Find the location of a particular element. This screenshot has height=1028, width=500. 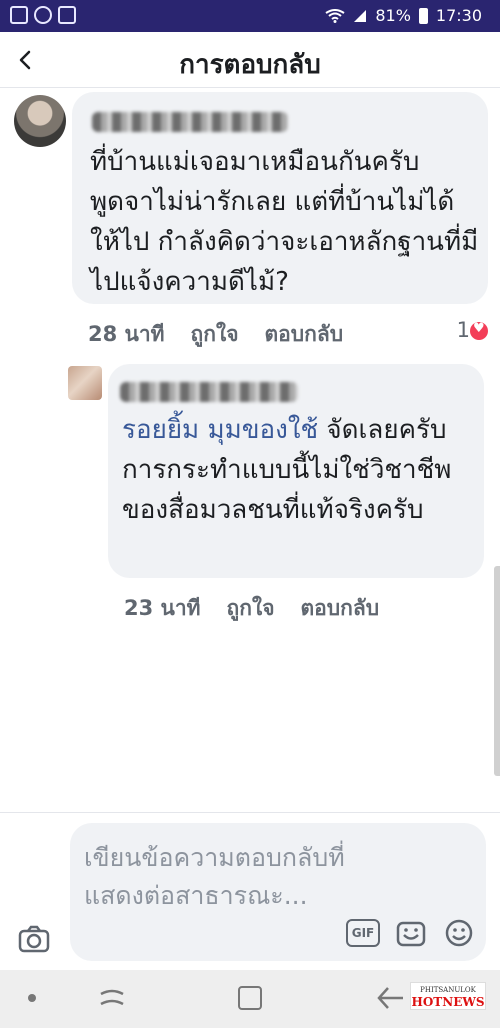

status-right: 81% 17:30 is located at coordinates (403, 15).